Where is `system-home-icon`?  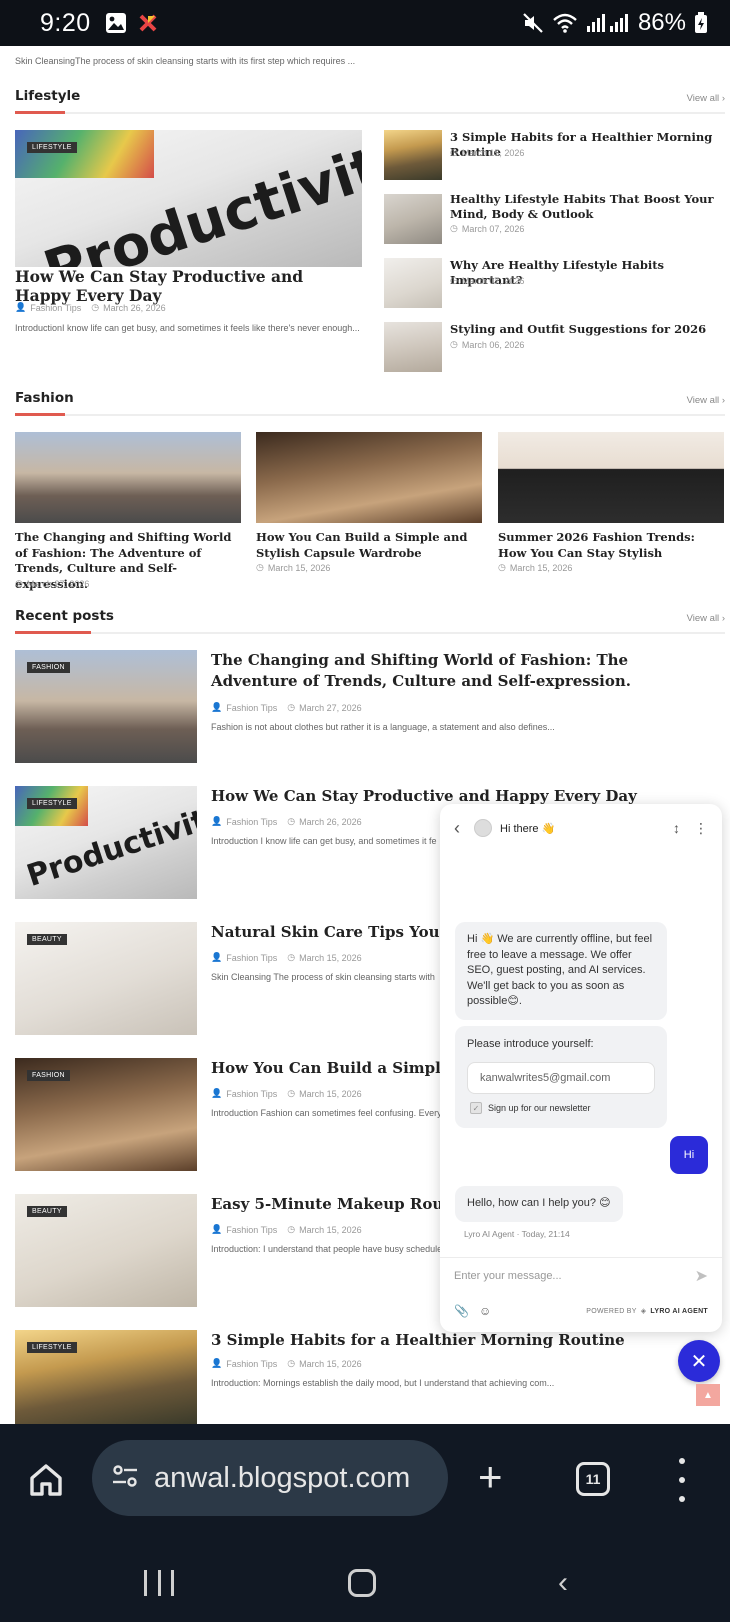
system-home-icon is located at coordinates (362, 1583).